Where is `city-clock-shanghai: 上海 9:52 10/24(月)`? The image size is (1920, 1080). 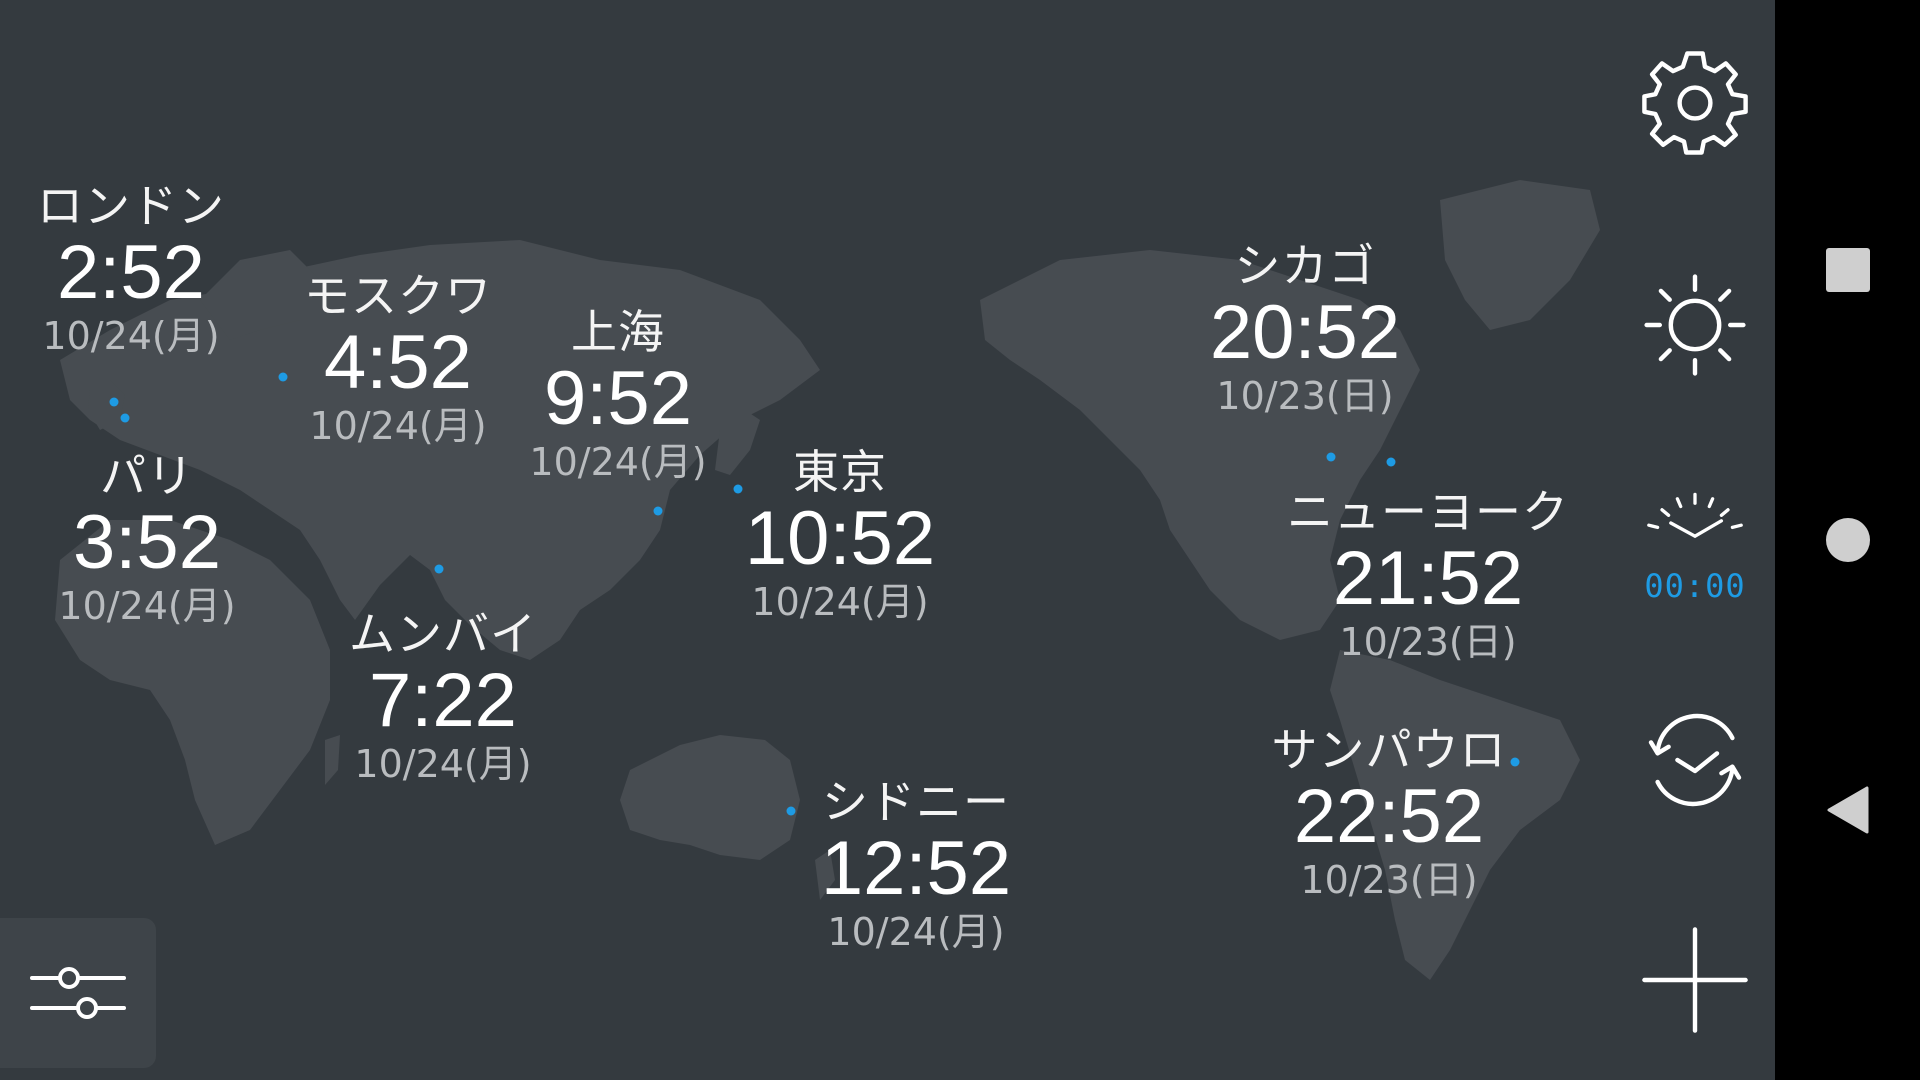 city-clock-shanghai: 上海 9:52 10/24(月) is located at coordinates (617, 395).